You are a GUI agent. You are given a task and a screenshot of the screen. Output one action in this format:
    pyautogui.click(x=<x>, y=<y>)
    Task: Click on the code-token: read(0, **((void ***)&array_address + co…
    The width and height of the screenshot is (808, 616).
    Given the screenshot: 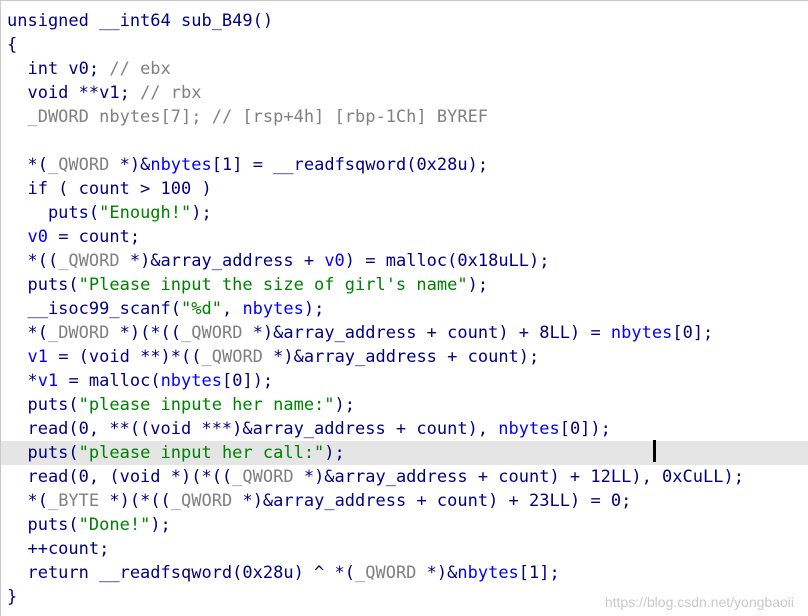 What is the action you would take?
    pyautogui.click(x=253, y=429)
    